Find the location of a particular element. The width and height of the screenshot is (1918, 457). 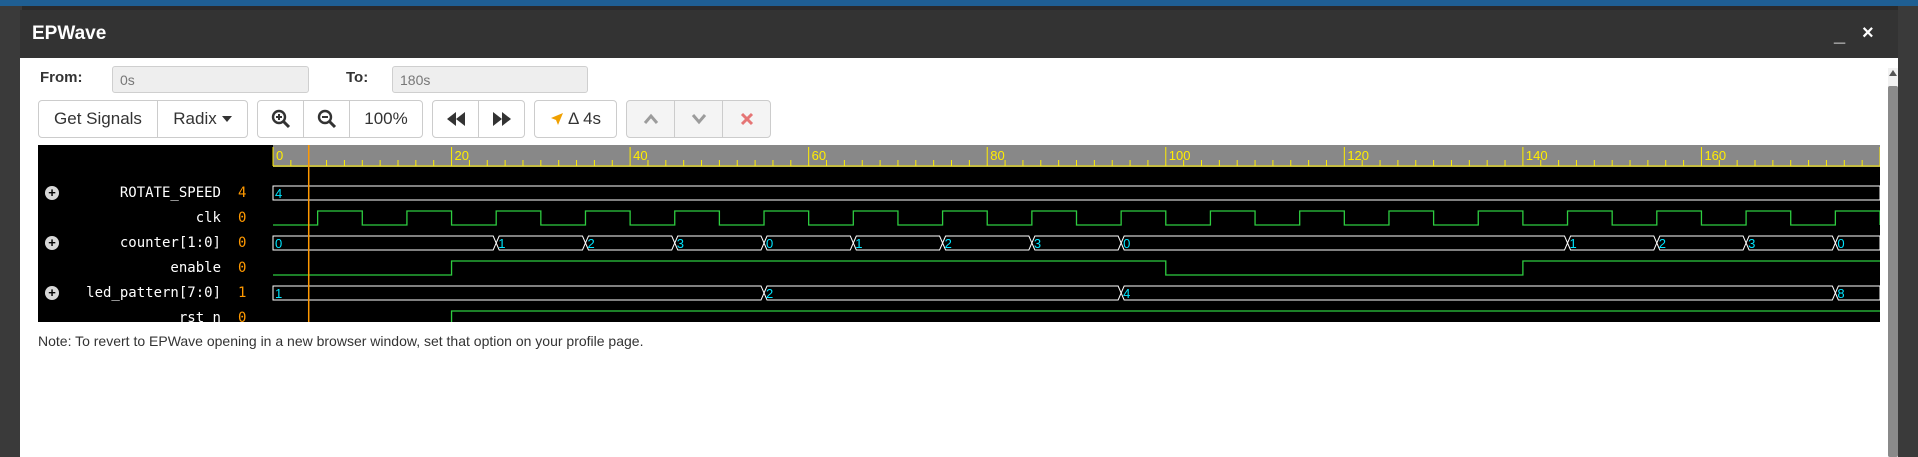

rotate-speed-segment is located at coordinates (1076, 193).